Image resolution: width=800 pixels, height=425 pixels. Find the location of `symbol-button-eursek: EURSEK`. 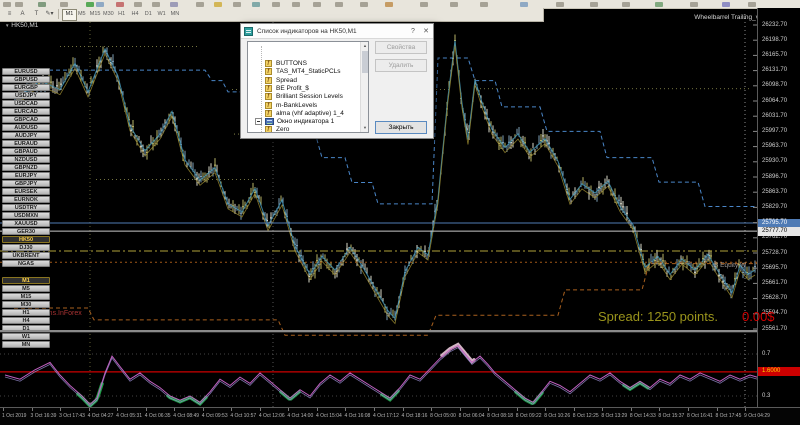

symbol-button-eursek: EURSEK is located at coordinates (26, 191).